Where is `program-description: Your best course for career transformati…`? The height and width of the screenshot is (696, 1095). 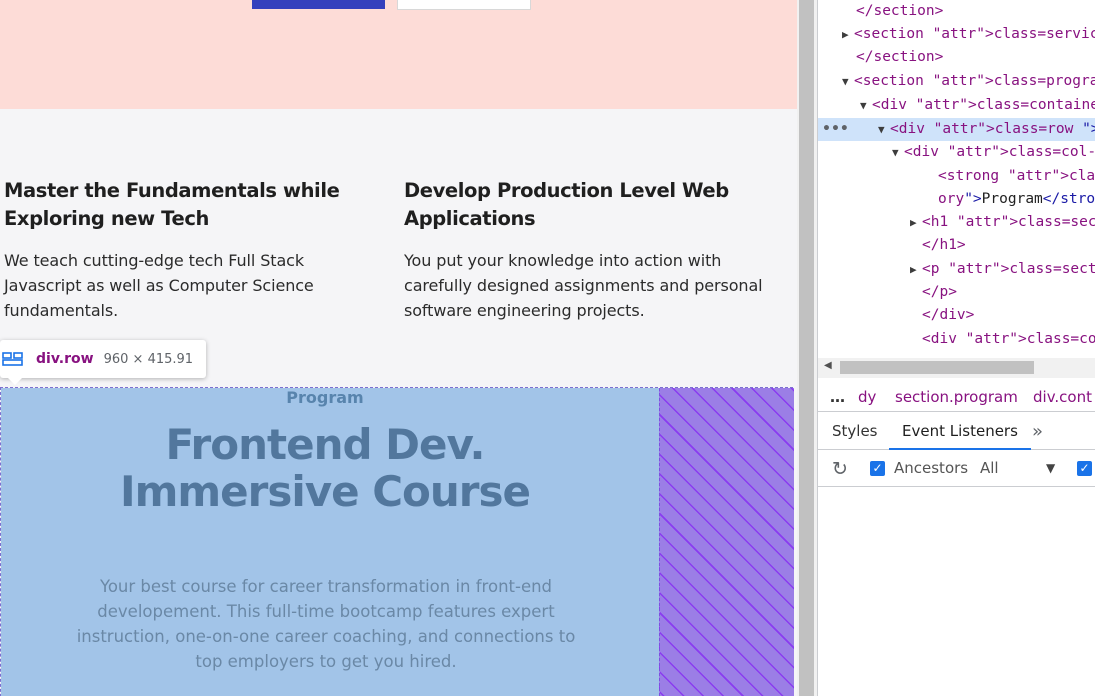
program-description: Your best course for career transformati… is located at coordinates (326, 624).